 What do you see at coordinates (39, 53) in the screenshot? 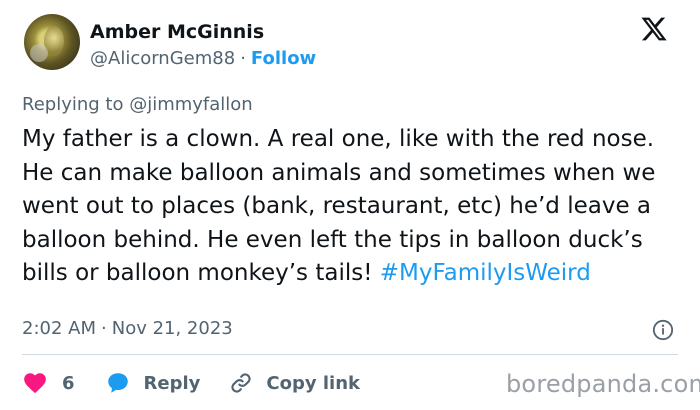
I see `avatar-figure-accent` at bounding box center [39, 53].